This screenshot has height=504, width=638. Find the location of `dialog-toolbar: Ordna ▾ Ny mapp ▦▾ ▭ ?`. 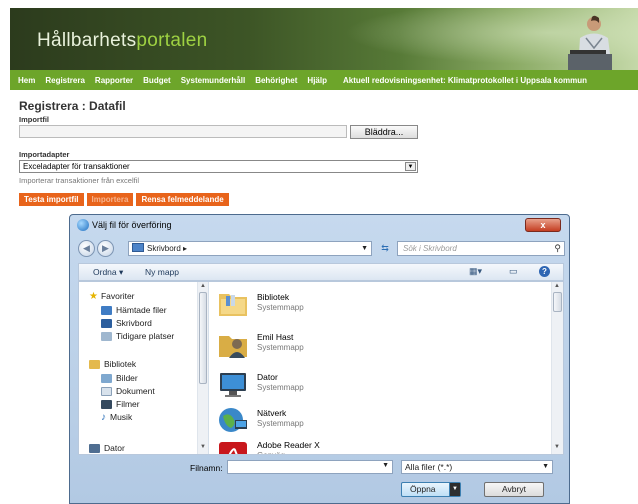

dialog-toolbar: Ordna ▾ Ny mapp ▦▾ ▭ ? is located at coordinates (321, 272).